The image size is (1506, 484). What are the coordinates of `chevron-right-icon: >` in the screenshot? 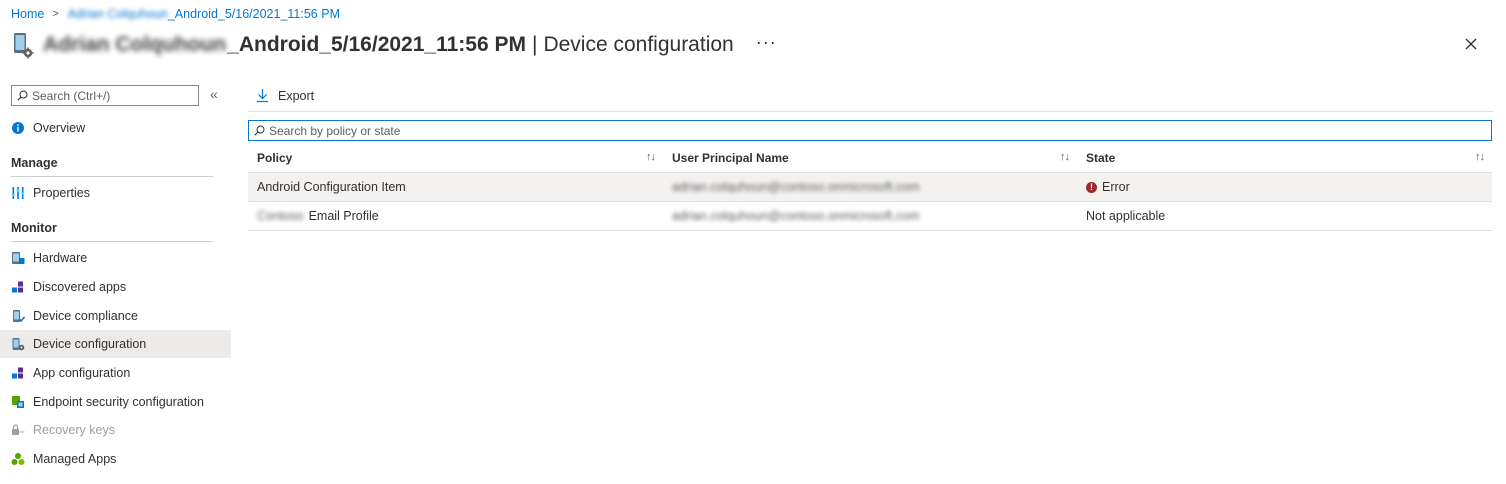 It's located at (55, 14).